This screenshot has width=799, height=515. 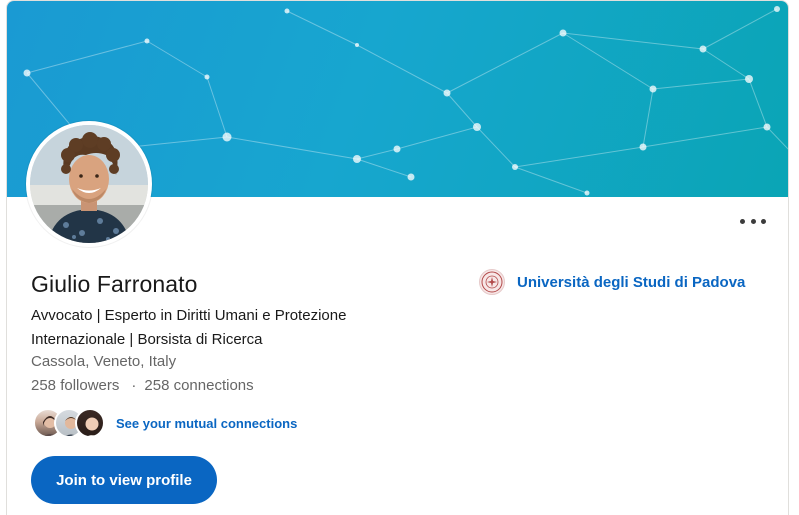 What do you see at coordinates (75, 385) in the screenshot?
I see `followers-count: 258 followers` at bounding box center [75, 385].